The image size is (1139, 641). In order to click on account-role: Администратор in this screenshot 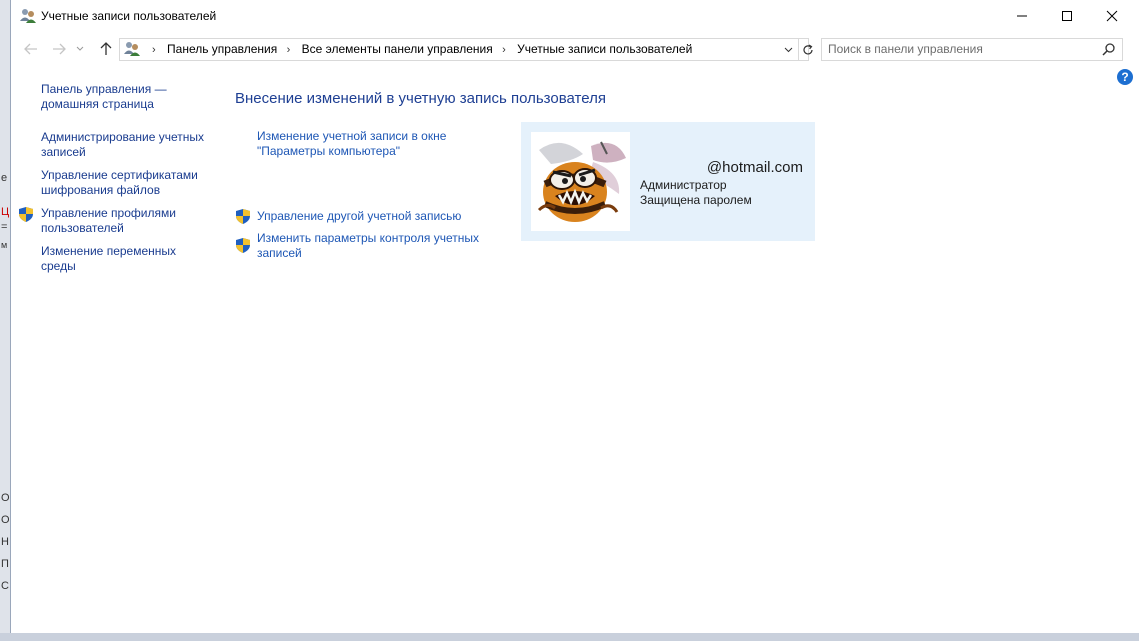, I will do `click(683, 185)`.